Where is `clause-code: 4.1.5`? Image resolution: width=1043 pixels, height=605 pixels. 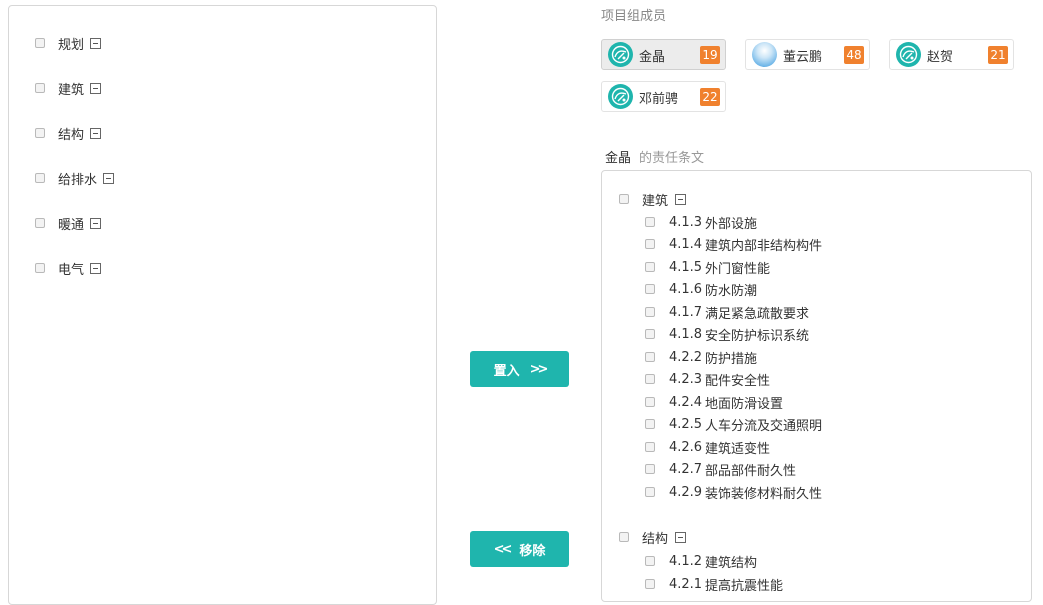
clause-code: 4.1.5 is located at coordinates (686, 267).